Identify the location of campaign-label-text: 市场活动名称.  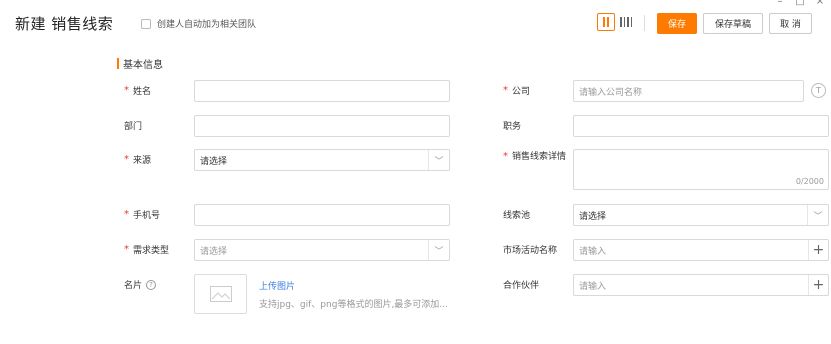
(530, 251).